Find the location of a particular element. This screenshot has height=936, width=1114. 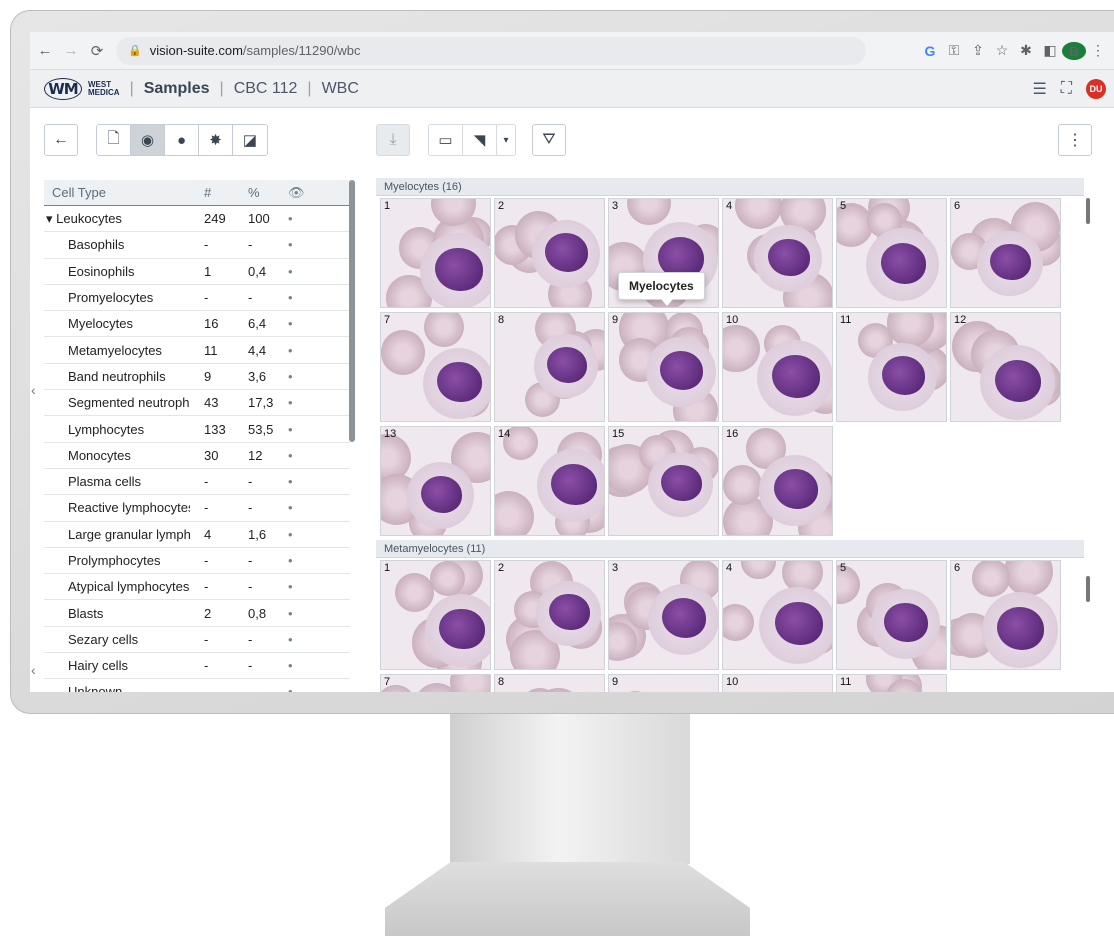

table-row: Basophils - - • is located at coordinates (197, 245).